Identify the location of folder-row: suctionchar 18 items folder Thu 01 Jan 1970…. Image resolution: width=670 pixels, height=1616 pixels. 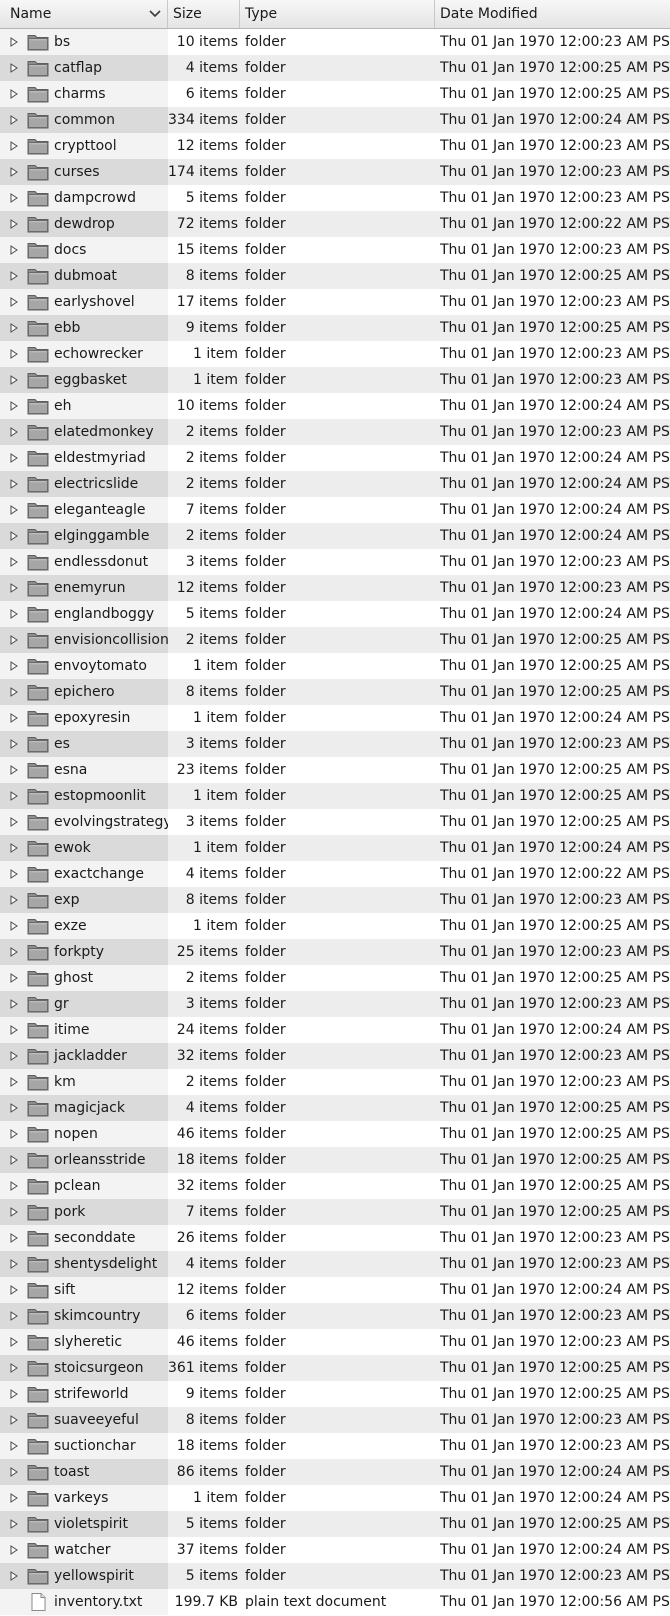
(335, 1446).